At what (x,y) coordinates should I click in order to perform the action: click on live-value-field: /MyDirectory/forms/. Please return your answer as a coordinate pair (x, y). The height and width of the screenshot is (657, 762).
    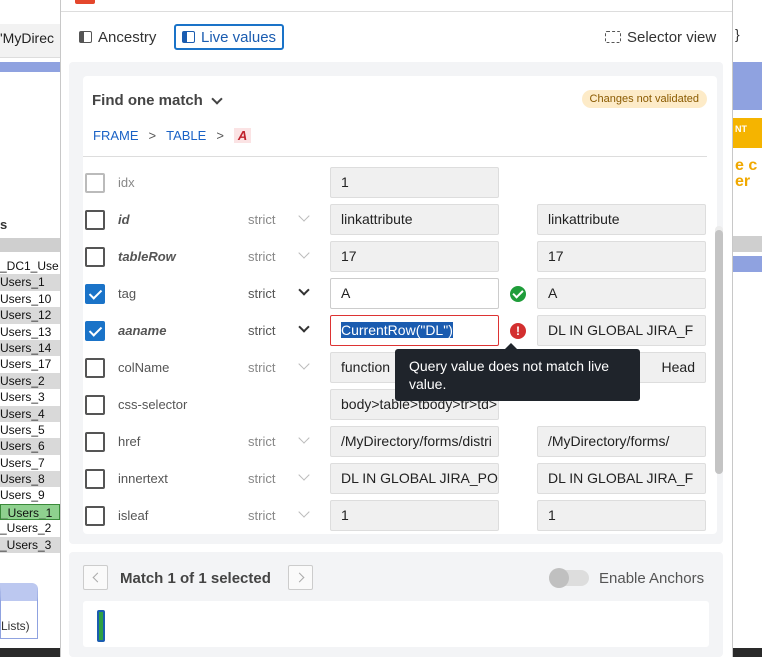
    Looking at the image, I should click on (621, 441).